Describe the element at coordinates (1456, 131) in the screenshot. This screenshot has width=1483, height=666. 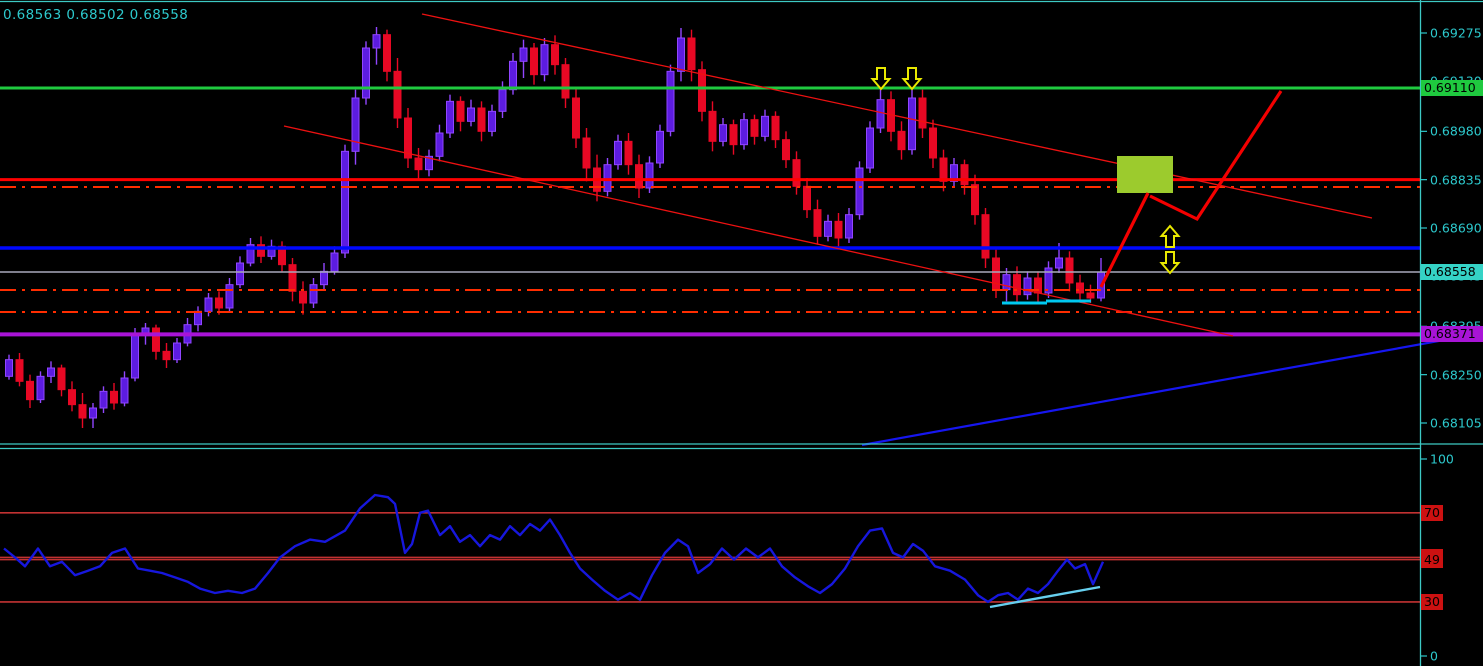
I see `price-tick-label: 0.68980` at that location.